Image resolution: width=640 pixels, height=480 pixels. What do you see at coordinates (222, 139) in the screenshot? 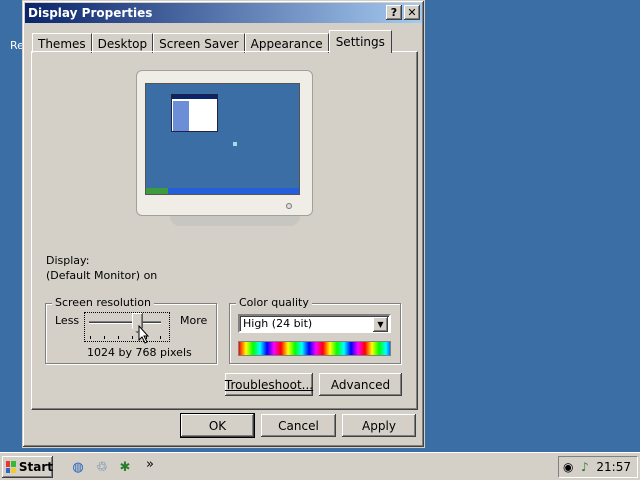
I see `monitor-screen-preview` at bounding box center [222, 139].